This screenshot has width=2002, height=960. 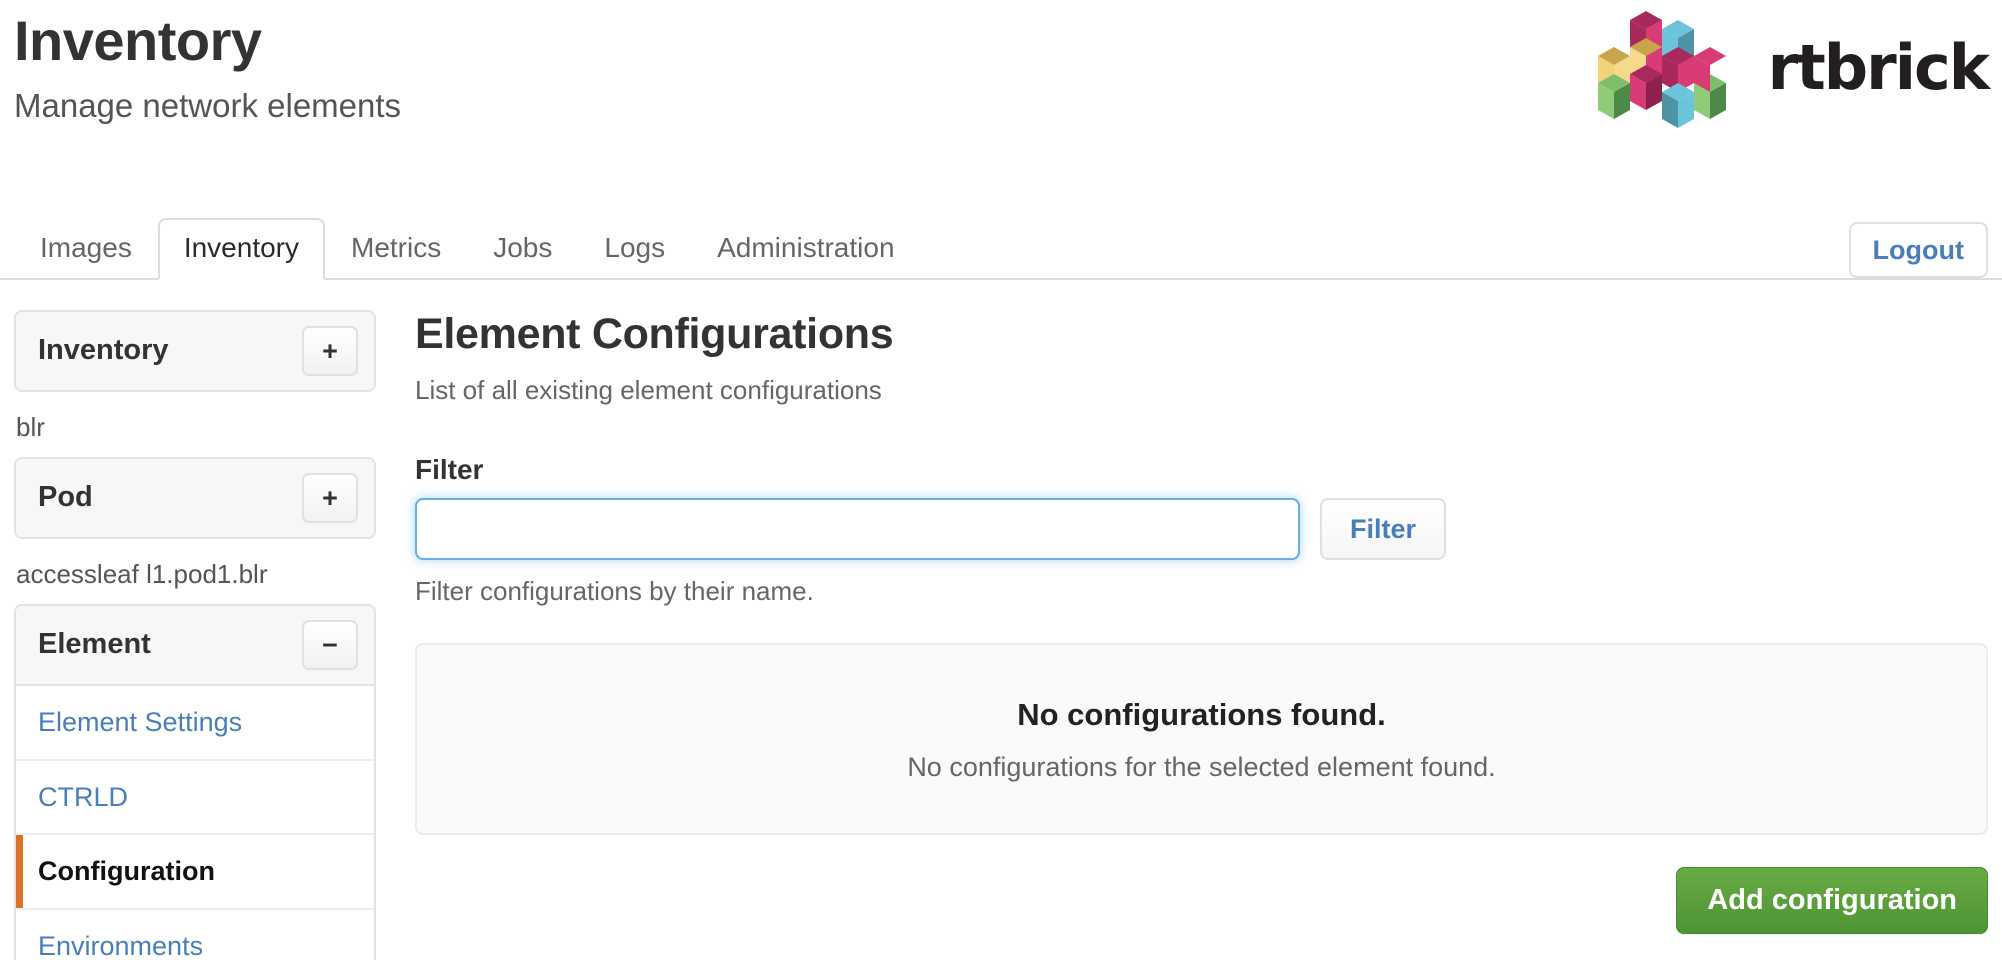 I want to click on panel-header-pod: Pod +, so click(x=195, y=498).